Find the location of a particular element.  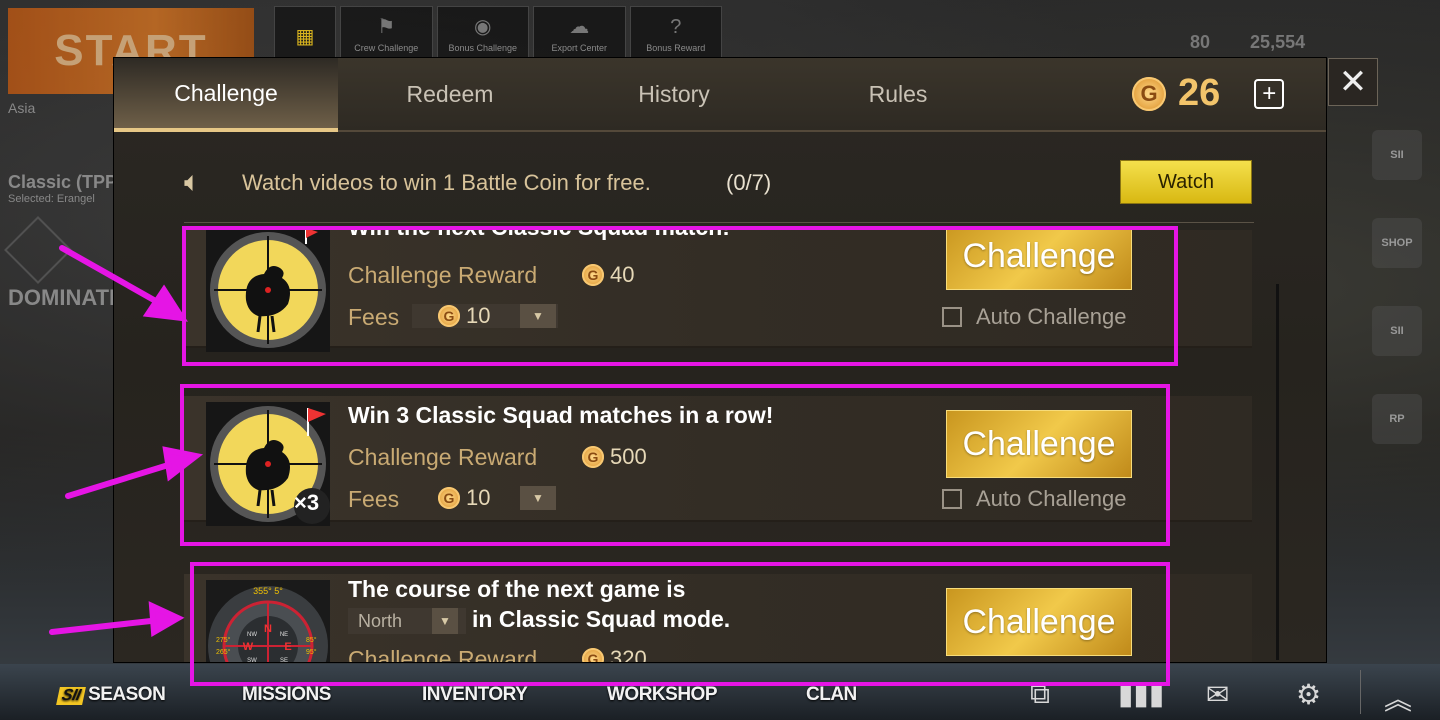

arrow-3-head is located at coordinates (166, 619).